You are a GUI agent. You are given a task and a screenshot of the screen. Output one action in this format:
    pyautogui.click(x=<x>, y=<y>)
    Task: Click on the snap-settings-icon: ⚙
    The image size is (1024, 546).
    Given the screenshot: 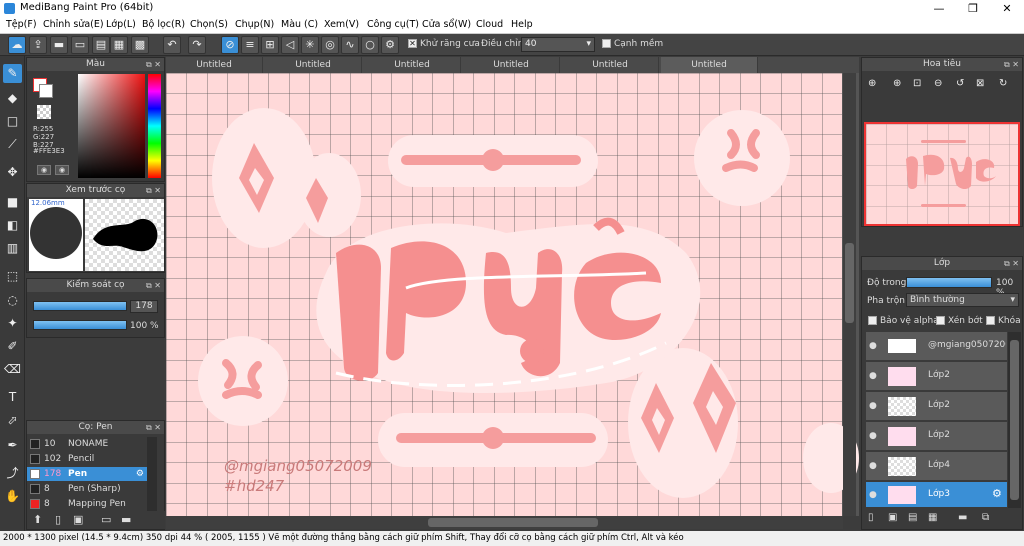 What is the action you would take?
    pyautogui.click(x=390, y=45)
    